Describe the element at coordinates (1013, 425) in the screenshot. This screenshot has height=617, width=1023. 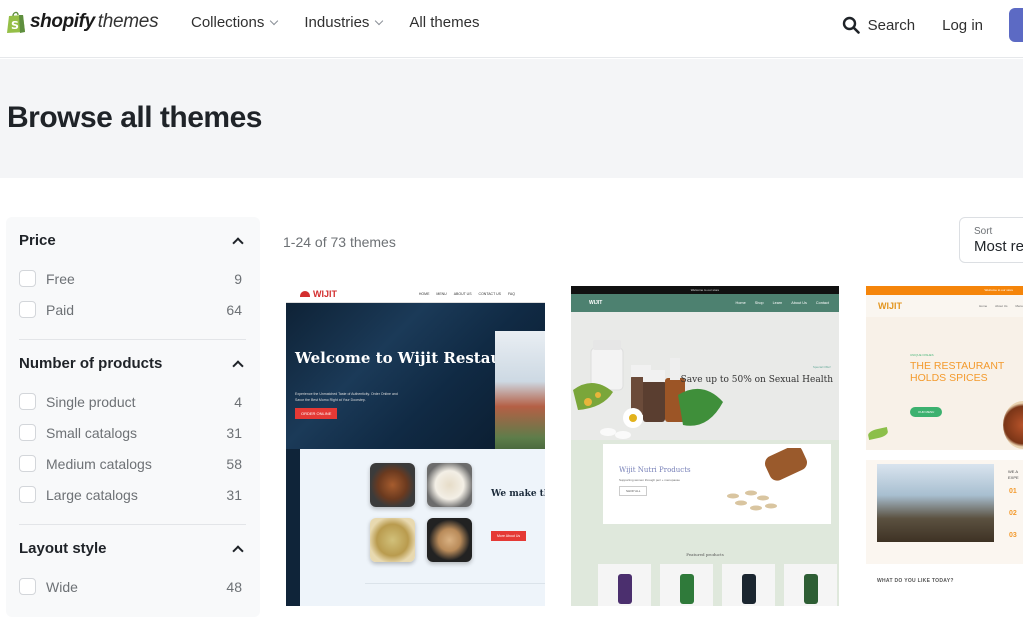
I see `dish-image` at that location.